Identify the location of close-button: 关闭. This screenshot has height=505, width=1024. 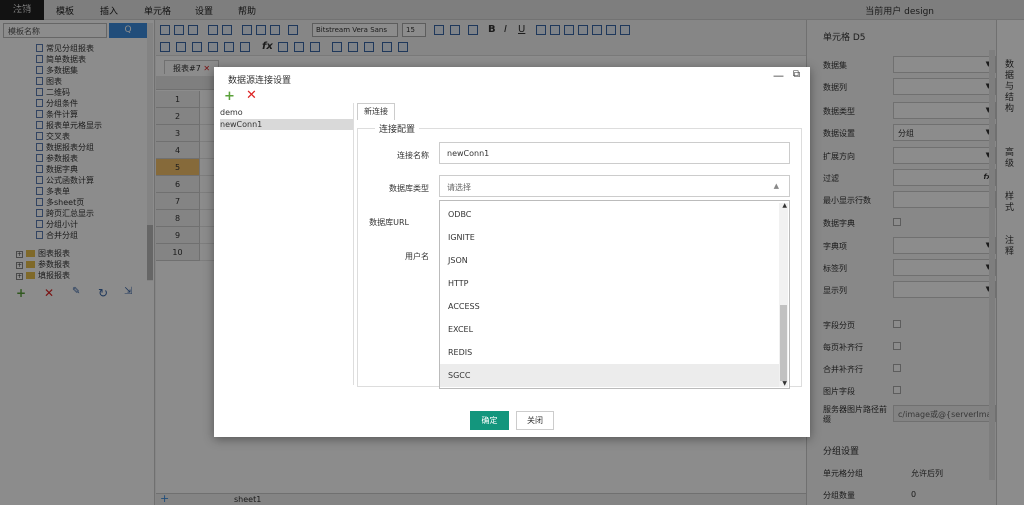
(535, 420).